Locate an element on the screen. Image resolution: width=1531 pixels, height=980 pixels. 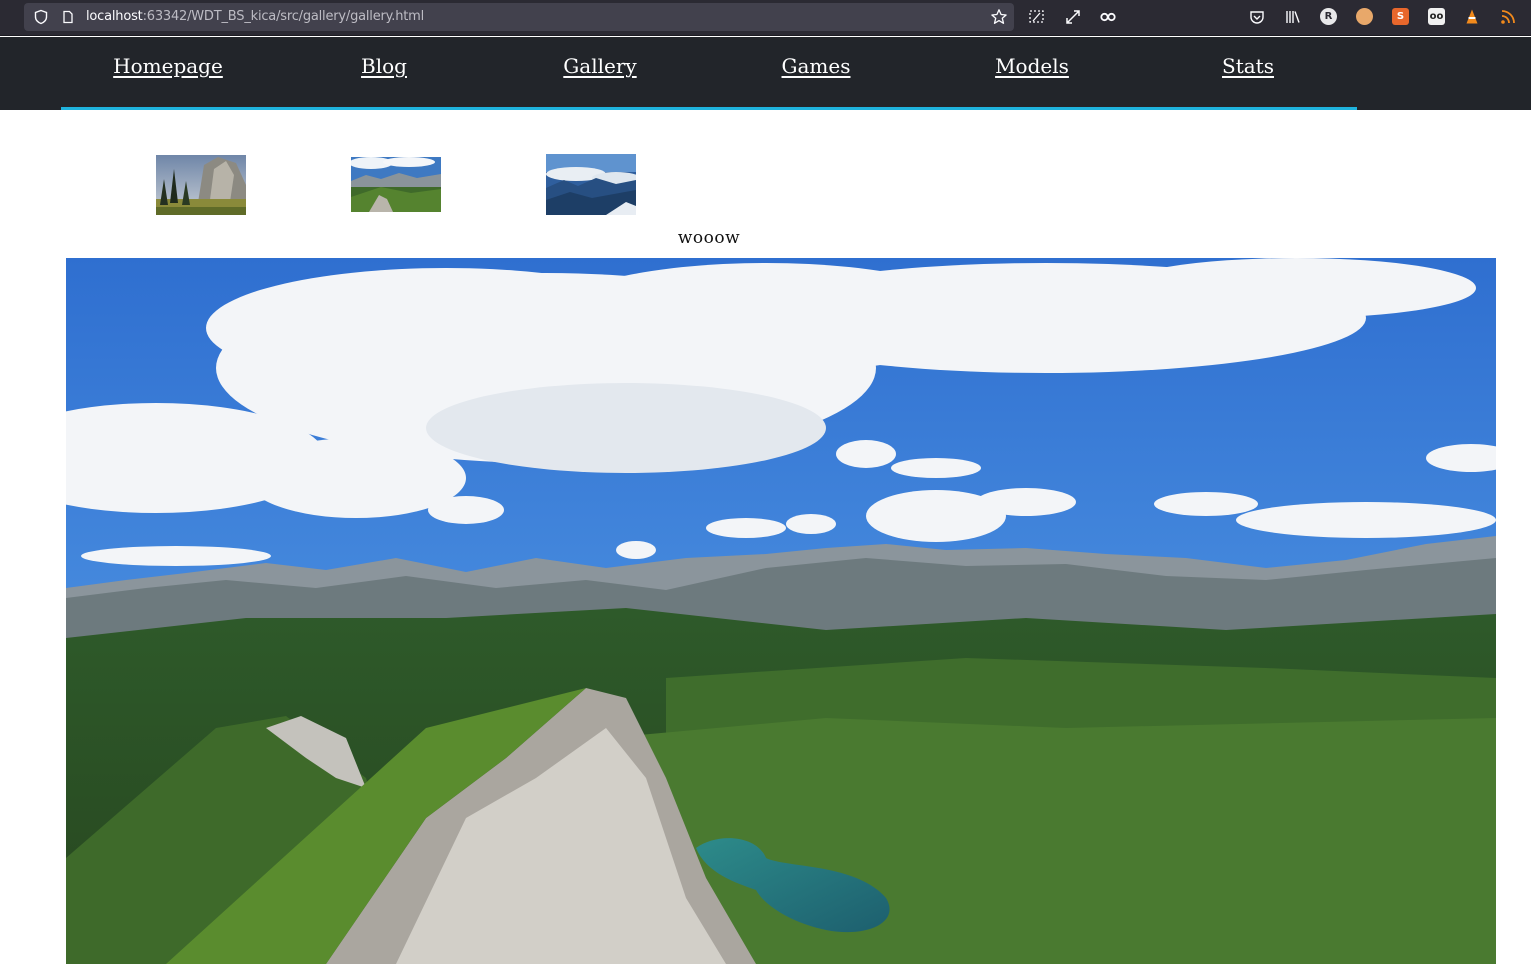
nav-models: Models is located at coordinates (1032, 66).